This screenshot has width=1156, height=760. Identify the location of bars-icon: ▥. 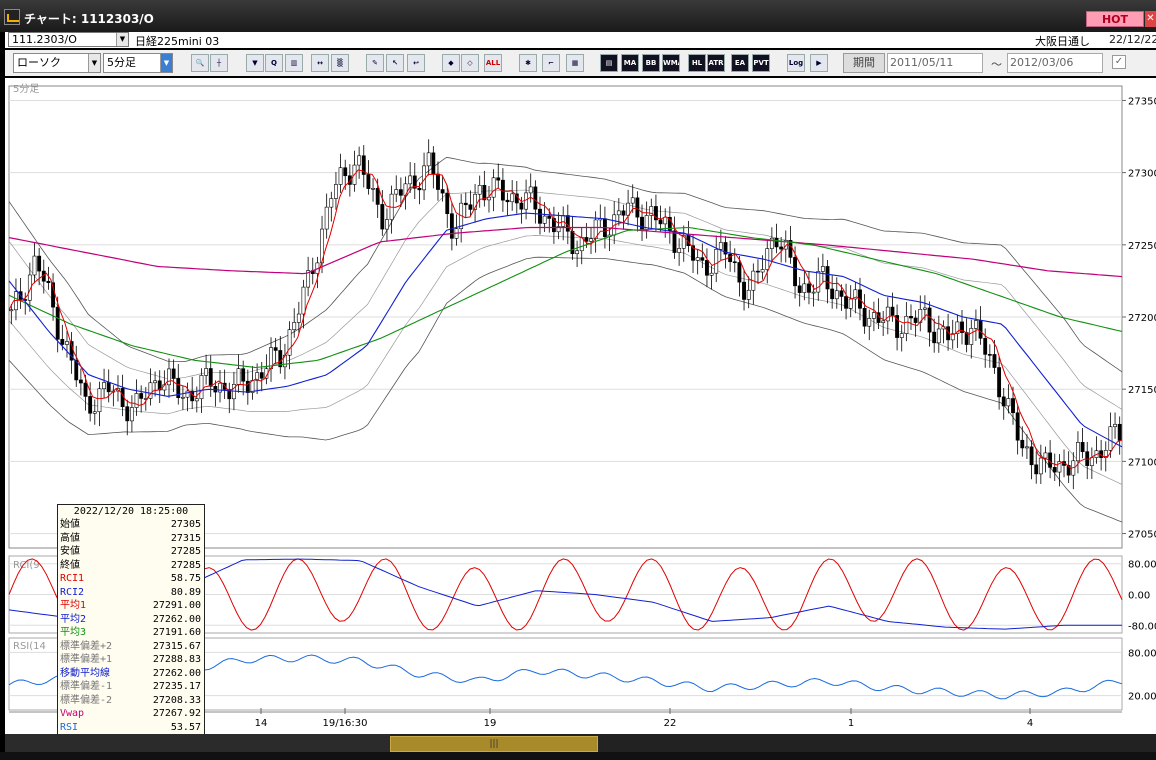
(294, 63).